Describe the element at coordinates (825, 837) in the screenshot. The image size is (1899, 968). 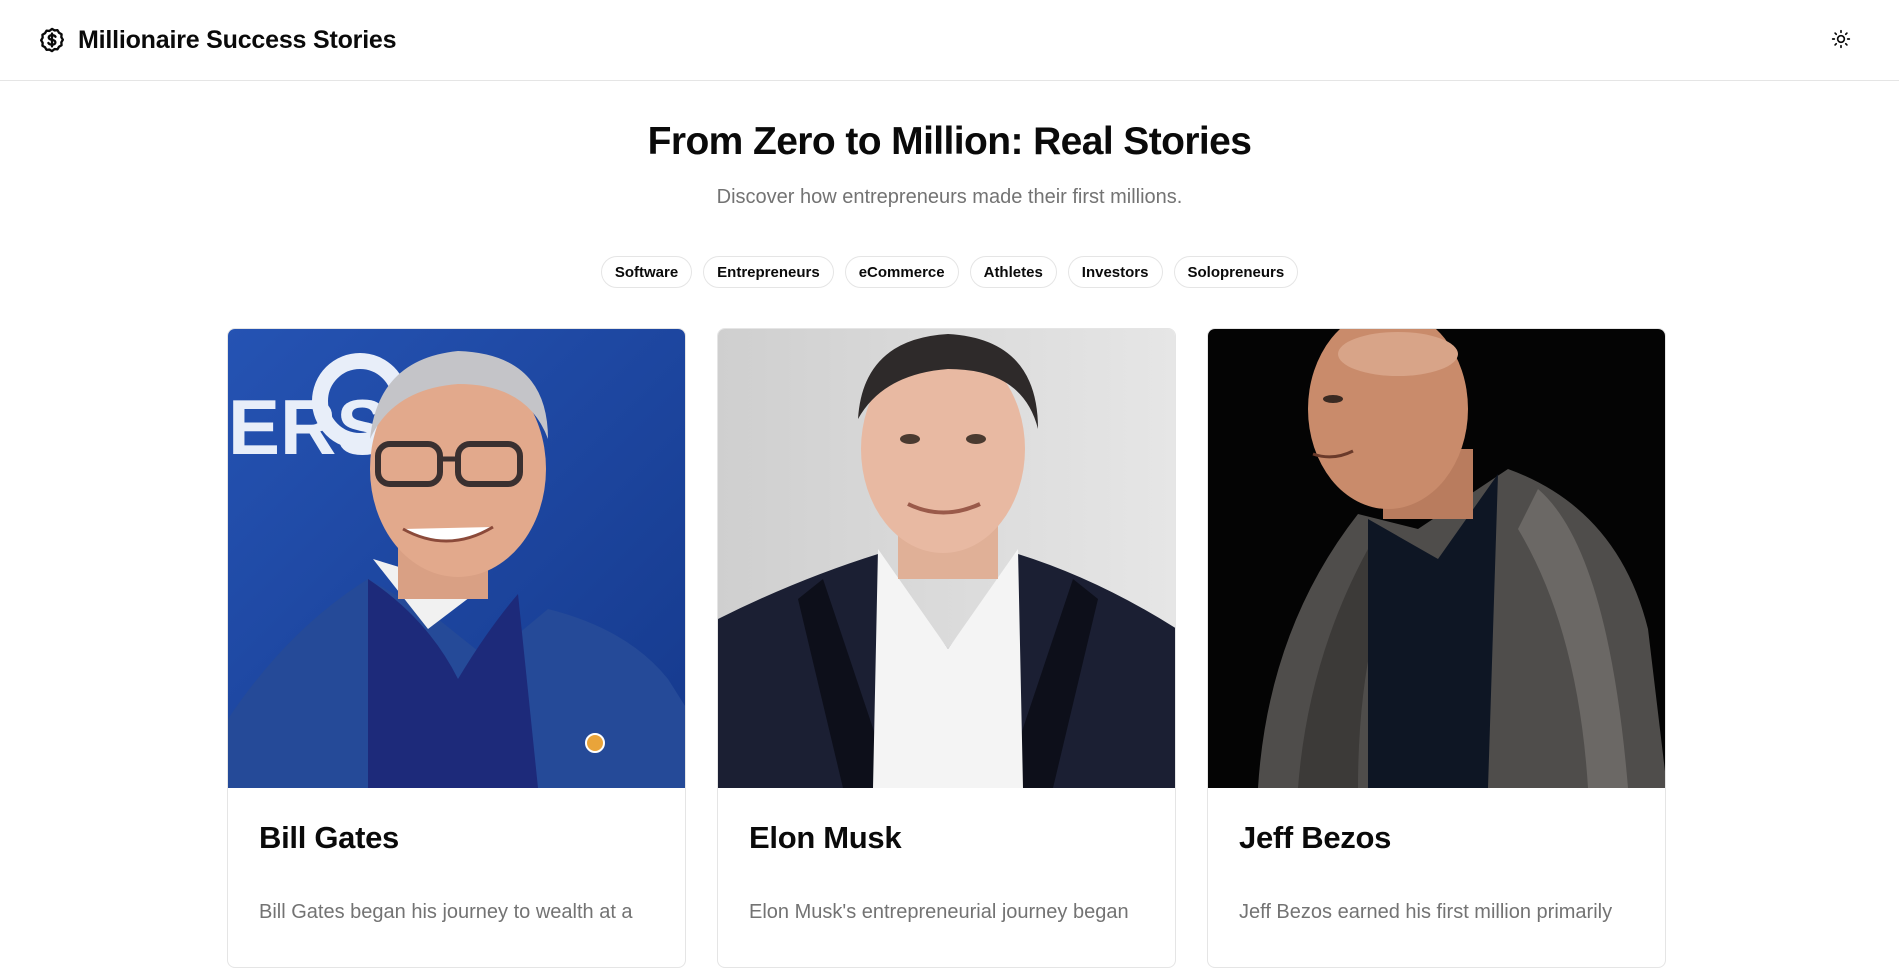
I see `card-name: Elon Musk` at that location.